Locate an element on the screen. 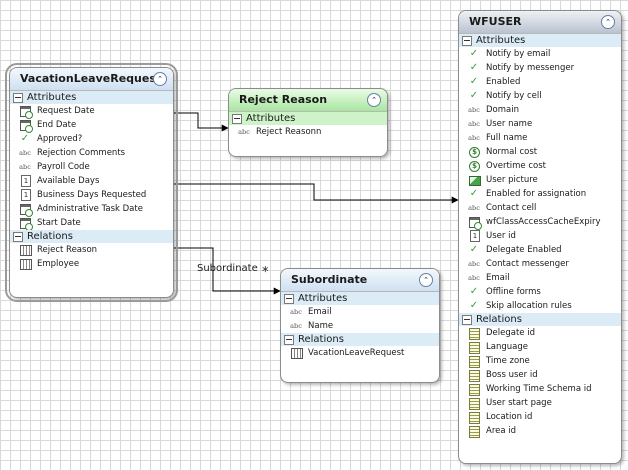  entity-header: Reject Reason ⌃ is located at coordinates (308, 100).